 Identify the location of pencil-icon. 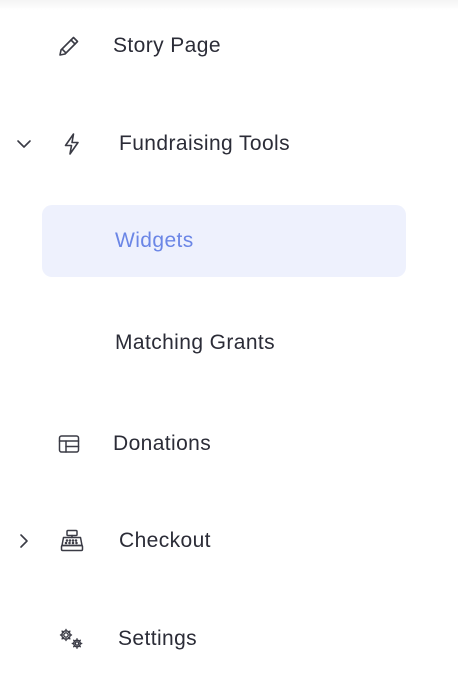
(69, 46).